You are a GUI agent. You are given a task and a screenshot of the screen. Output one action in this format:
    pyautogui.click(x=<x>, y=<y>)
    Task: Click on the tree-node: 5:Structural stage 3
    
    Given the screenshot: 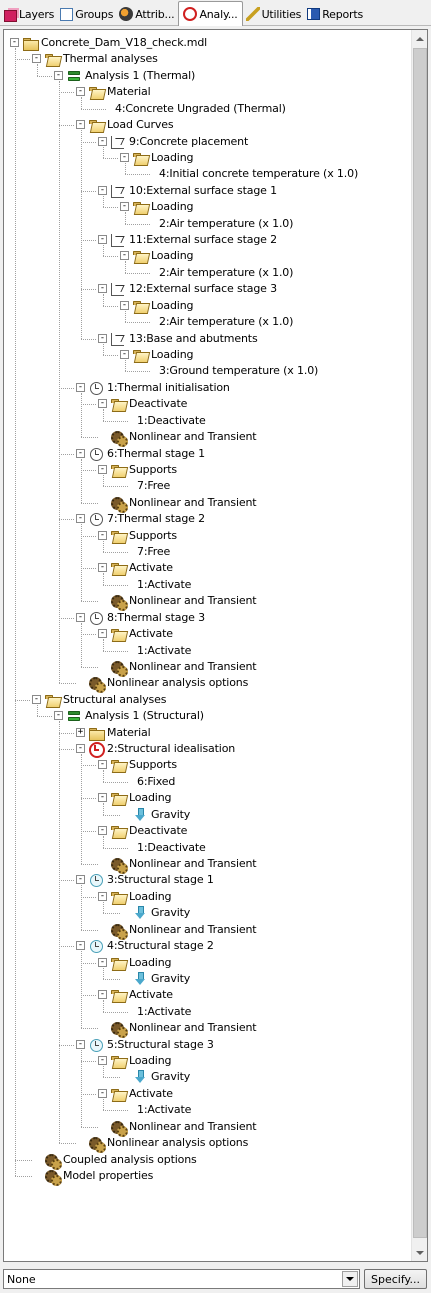 What is the action you would take?
    pyautogui.click(x=151, y=1045)
    